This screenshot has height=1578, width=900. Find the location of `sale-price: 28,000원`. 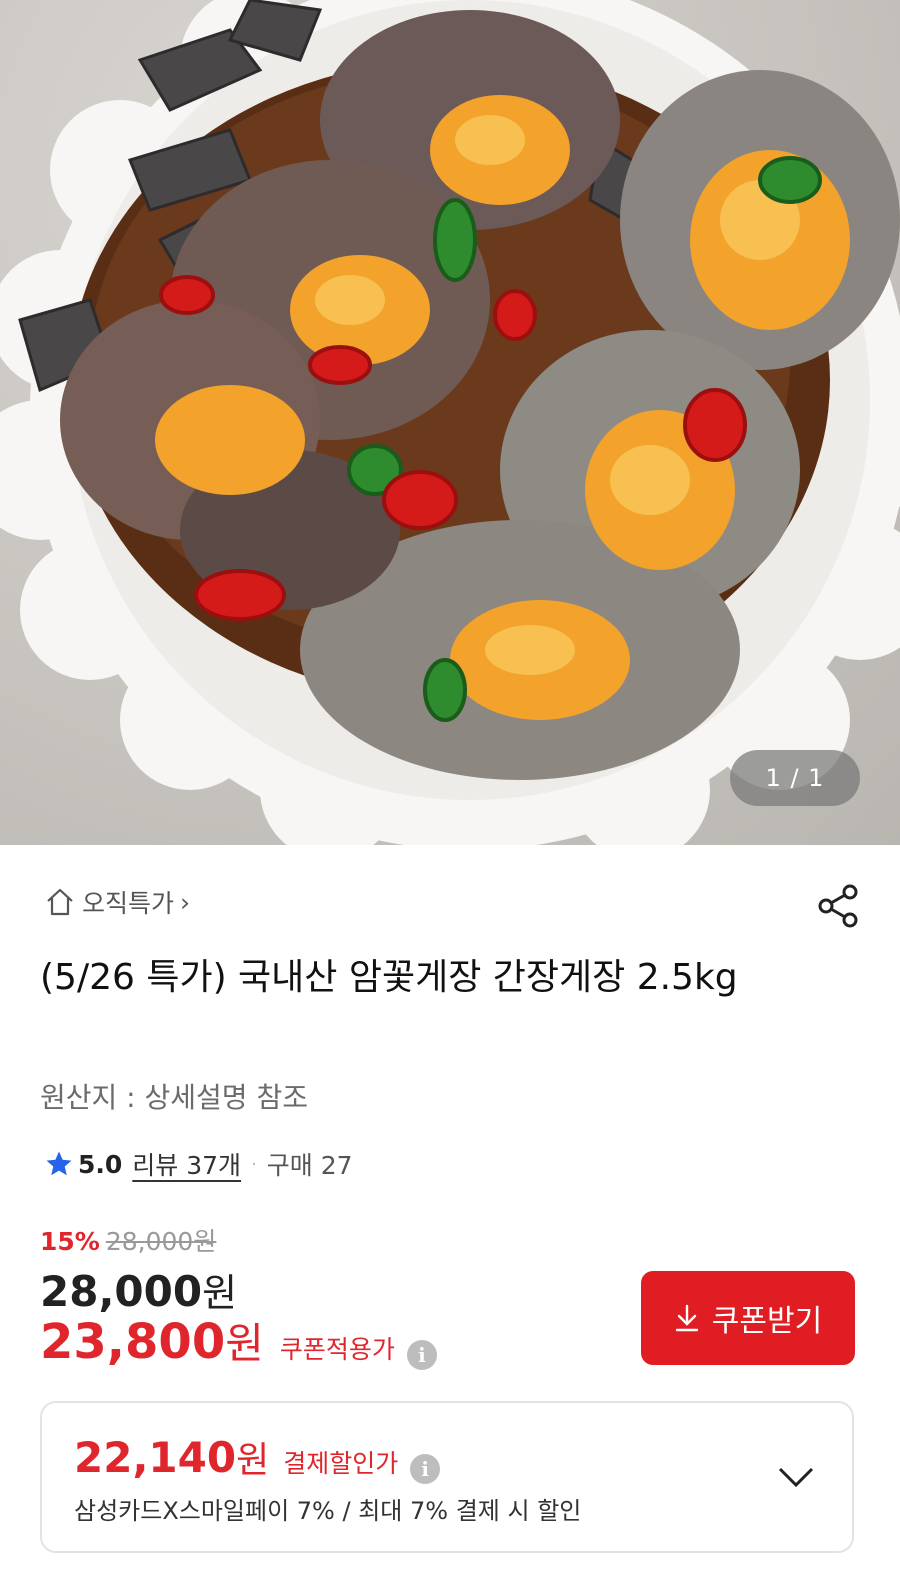

sale-price: 28,000원 is located at coordinates (139, 1291).